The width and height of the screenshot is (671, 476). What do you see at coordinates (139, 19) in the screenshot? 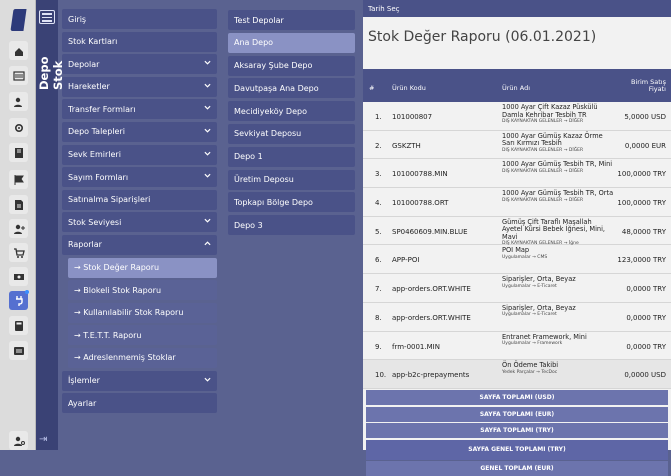
I see `menu-item-giri-: Giriş` at bounding box center [139, 19].